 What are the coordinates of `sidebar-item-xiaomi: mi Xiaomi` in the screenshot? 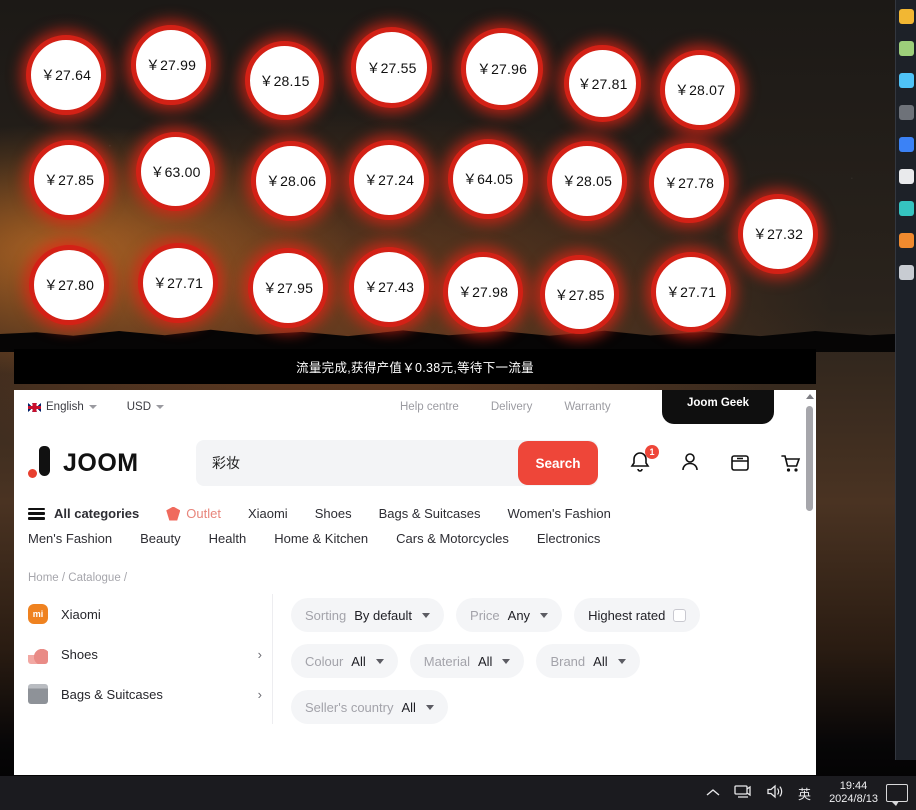 It's located at (145, 614).